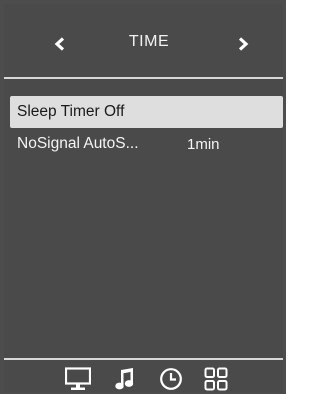 The height and width of the screenshot is (394, 320). What do you see at coordinates (71, 111) in the screenshot?
I see `menu-item-label: Sleep Timer Off` at bounding box center [71, 111].